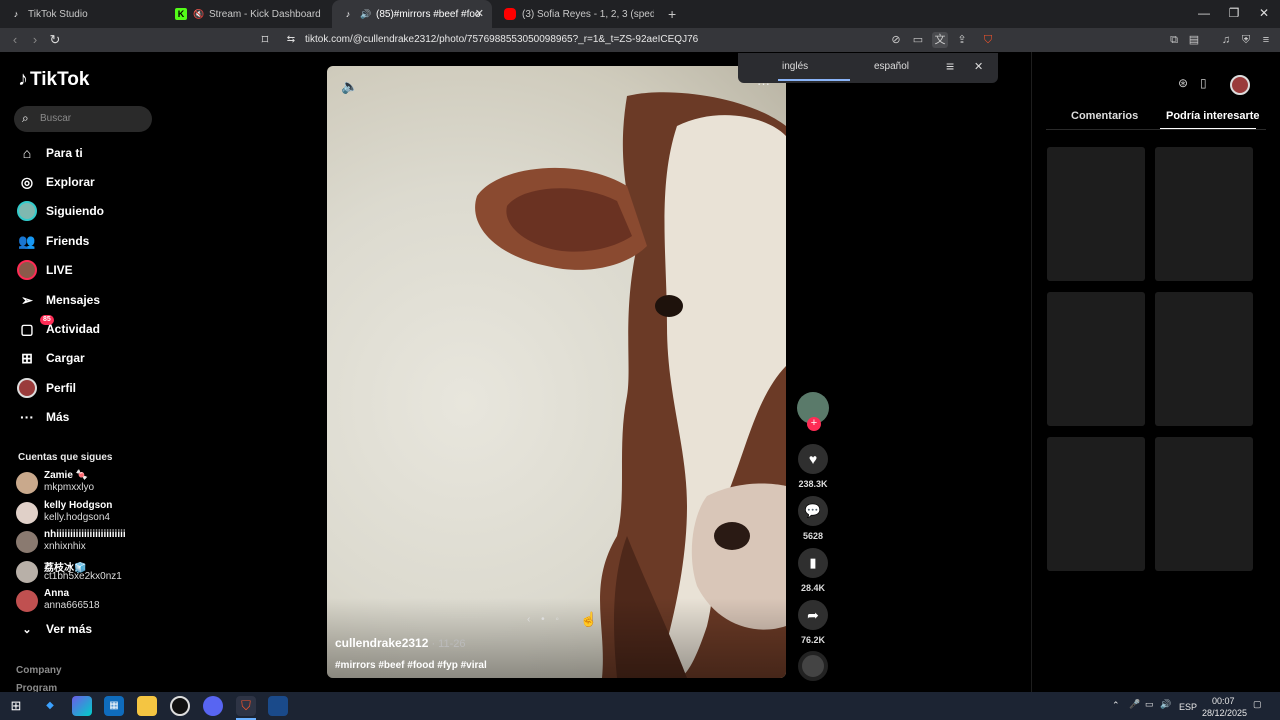 The width and height of the screenshot is (1280, 720). I want to click on clock-time: 00:07, so click(1223, 701).